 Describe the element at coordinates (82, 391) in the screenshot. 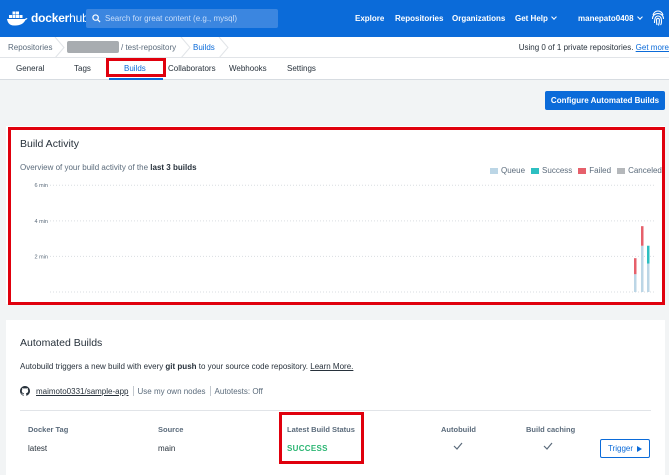

I see `source-repo-link: maimoto0331/sample-app` at that location.